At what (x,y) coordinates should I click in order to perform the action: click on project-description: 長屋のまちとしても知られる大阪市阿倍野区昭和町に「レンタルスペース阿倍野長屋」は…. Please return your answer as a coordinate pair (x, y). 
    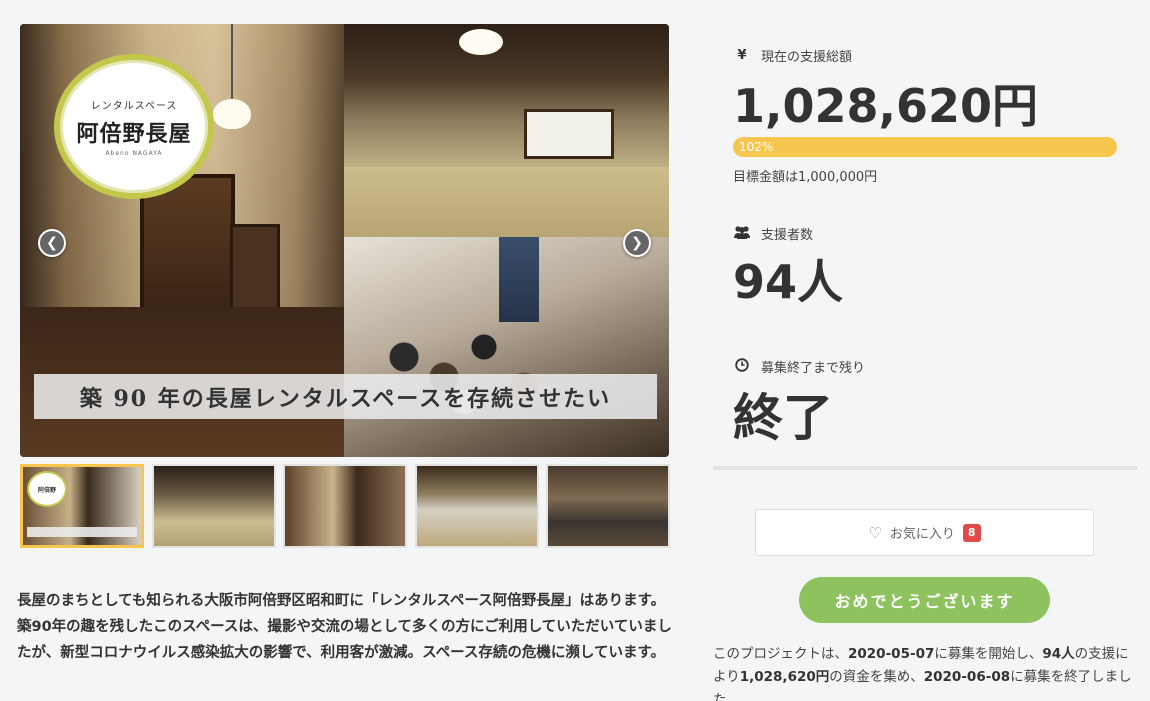
    Looking at the image, I should click on (344, 627).